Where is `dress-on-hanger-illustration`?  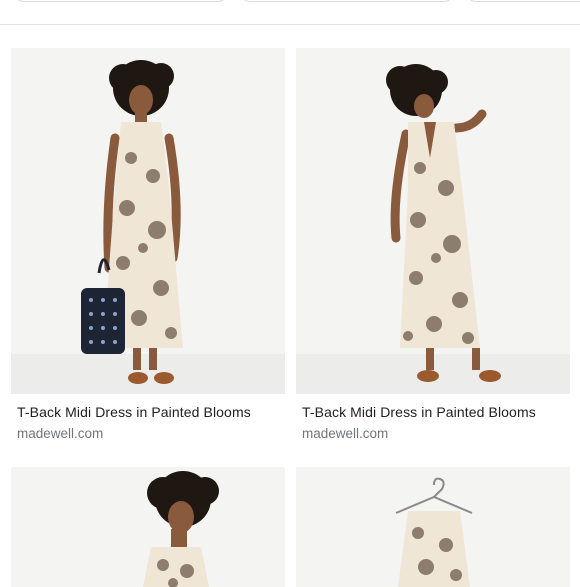 dress-on-hanger-illustration is located at coordinates (434, 532).